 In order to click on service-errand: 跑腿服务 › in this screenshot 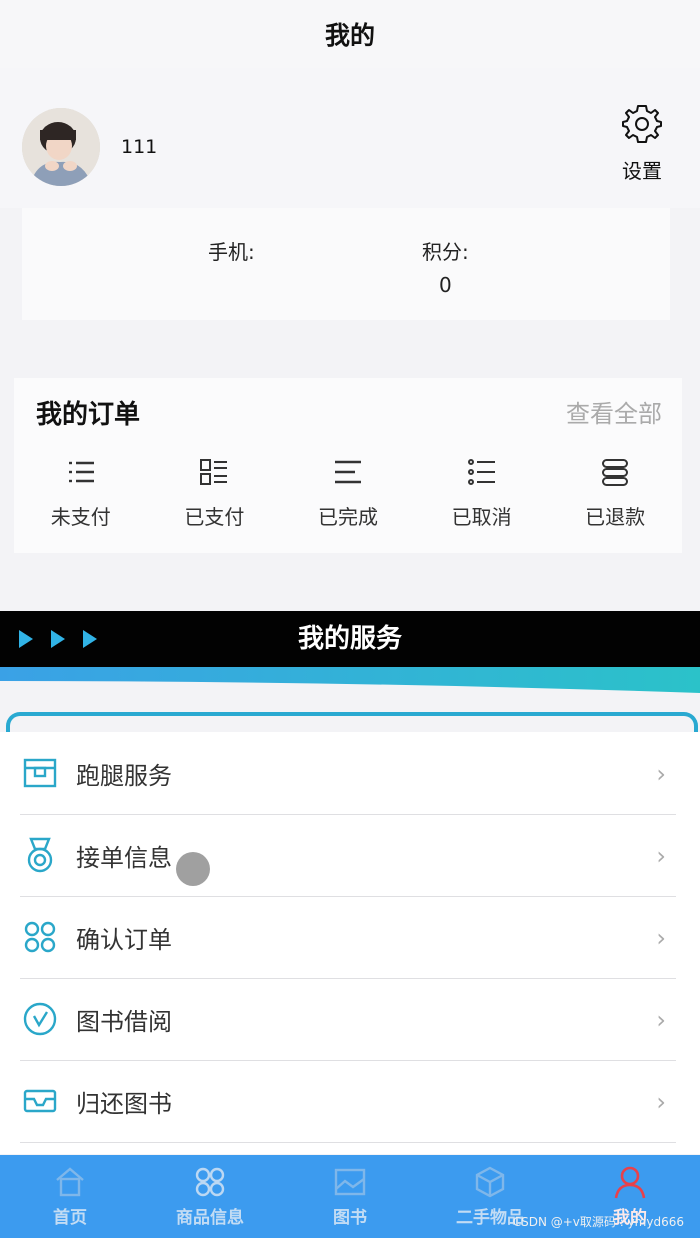, I will do `click(348, 773)`.